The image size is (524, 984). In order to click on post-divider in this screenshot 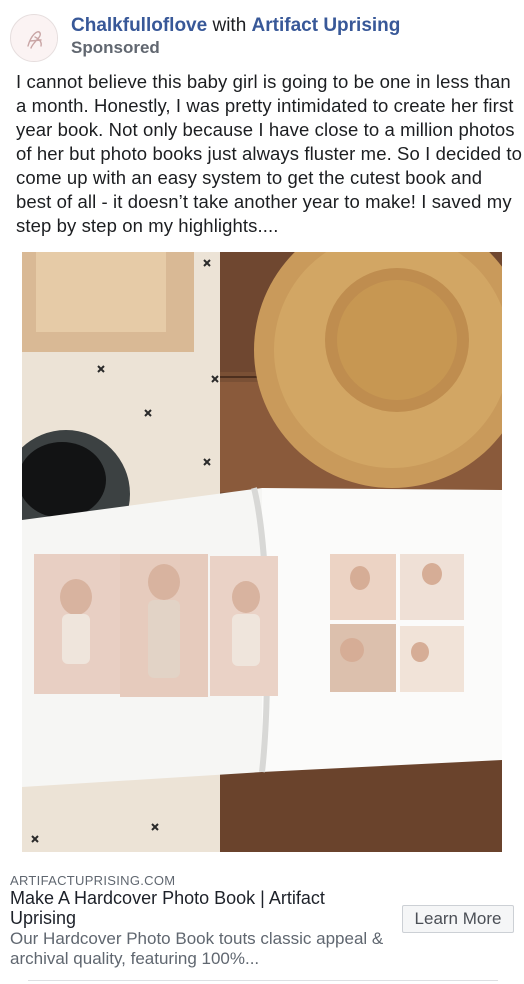, I will do `click(263, 980)`.